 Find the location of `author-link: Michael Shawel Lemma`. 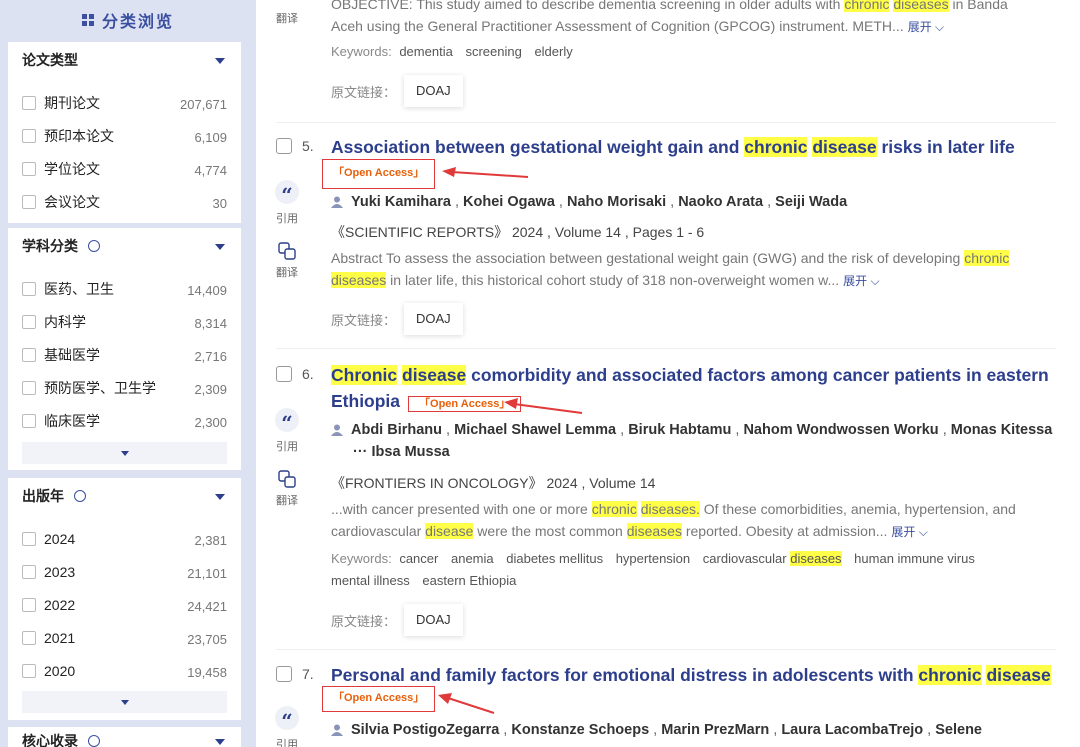

author-link: Michael Shawel Lemma is located at coordinates (535, 430).